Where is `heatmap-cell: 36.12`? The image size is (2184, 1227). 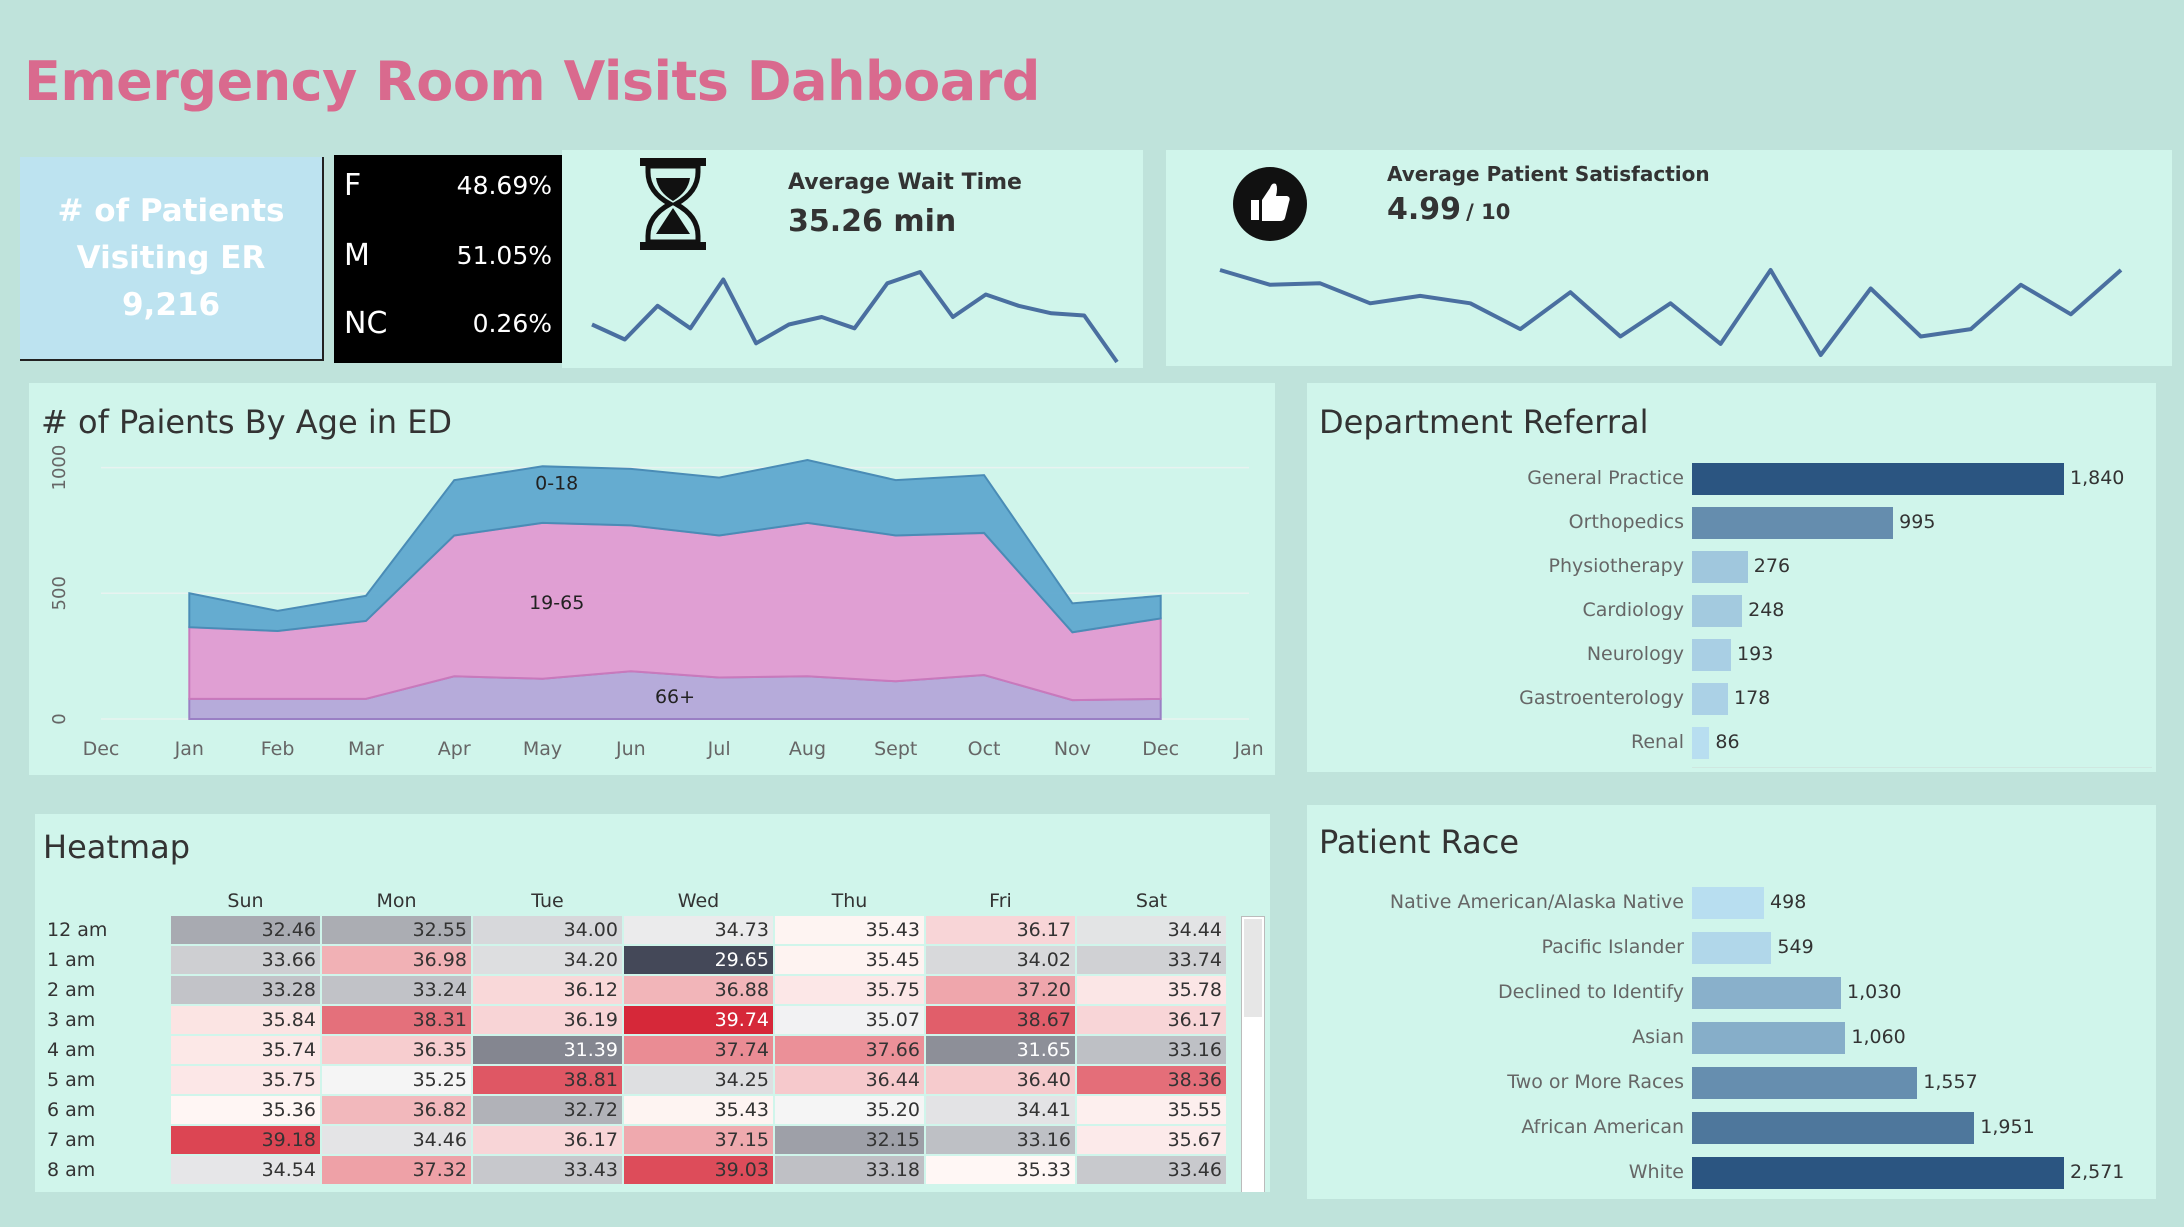 heatmap-cell: 36.12 is located at coordinates (547, 990).